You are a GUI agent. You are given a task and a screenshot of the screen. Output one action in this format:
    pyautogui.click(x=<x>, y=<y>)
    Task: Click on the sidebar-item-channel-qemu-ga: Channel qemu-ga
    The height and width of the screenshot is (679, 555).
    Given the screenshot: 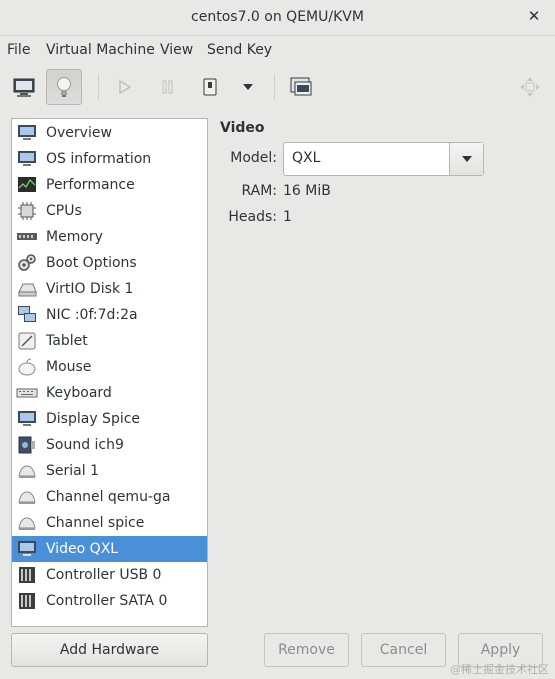 What is the action you would take?
    pyautogui.click(x=109, y=497)
    